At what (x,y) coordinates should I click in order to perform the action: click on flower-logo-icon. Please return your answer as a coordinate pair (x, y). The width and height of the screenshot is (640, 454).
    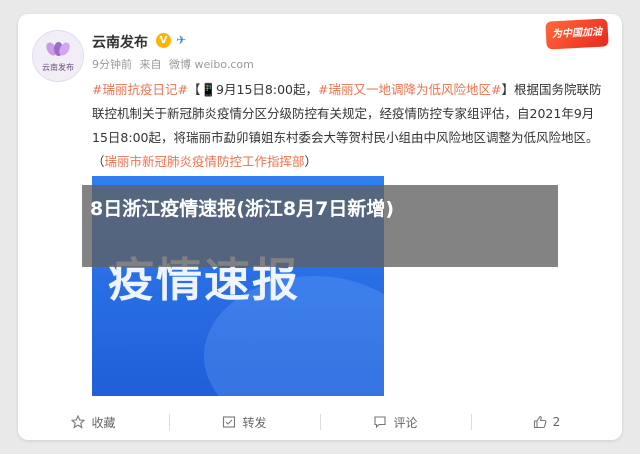
    Looking at the image, I should click on (58, 50).